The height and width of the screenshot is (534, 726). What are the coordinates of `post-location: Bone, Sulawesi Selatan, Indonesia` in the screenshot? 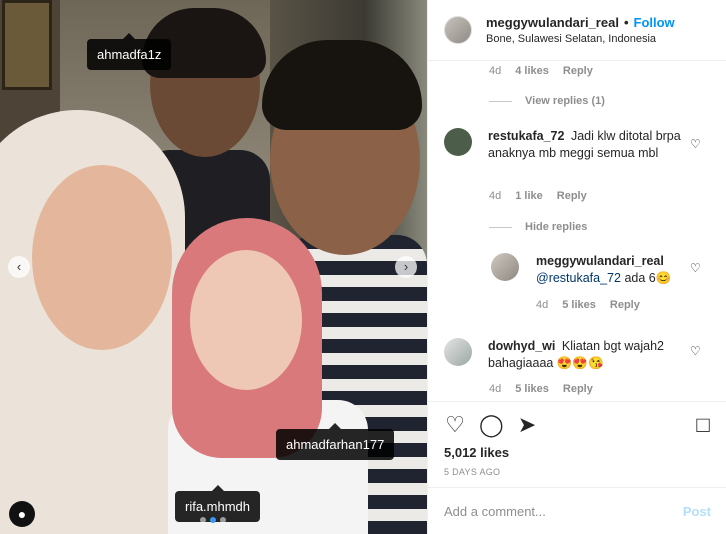 It's located at (580, 39).